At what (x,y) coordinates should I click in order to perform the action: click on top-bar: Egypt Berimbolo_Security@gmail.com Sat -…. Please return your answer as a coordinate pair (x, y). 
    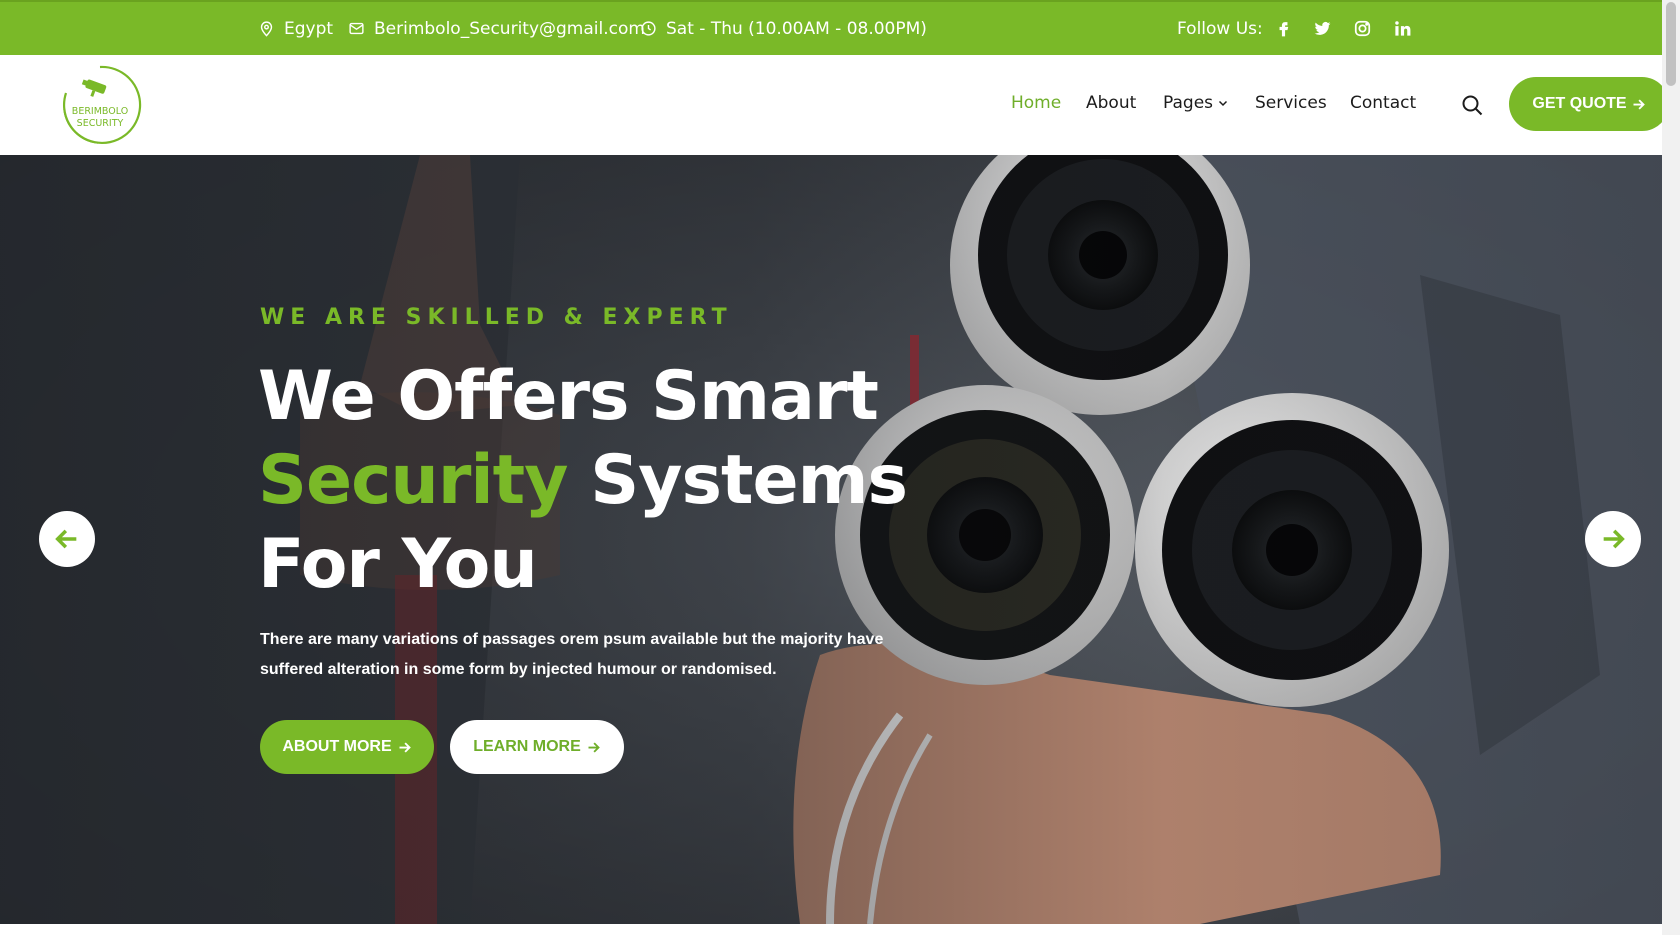
    Looking at the image, I should click on (831, 27).